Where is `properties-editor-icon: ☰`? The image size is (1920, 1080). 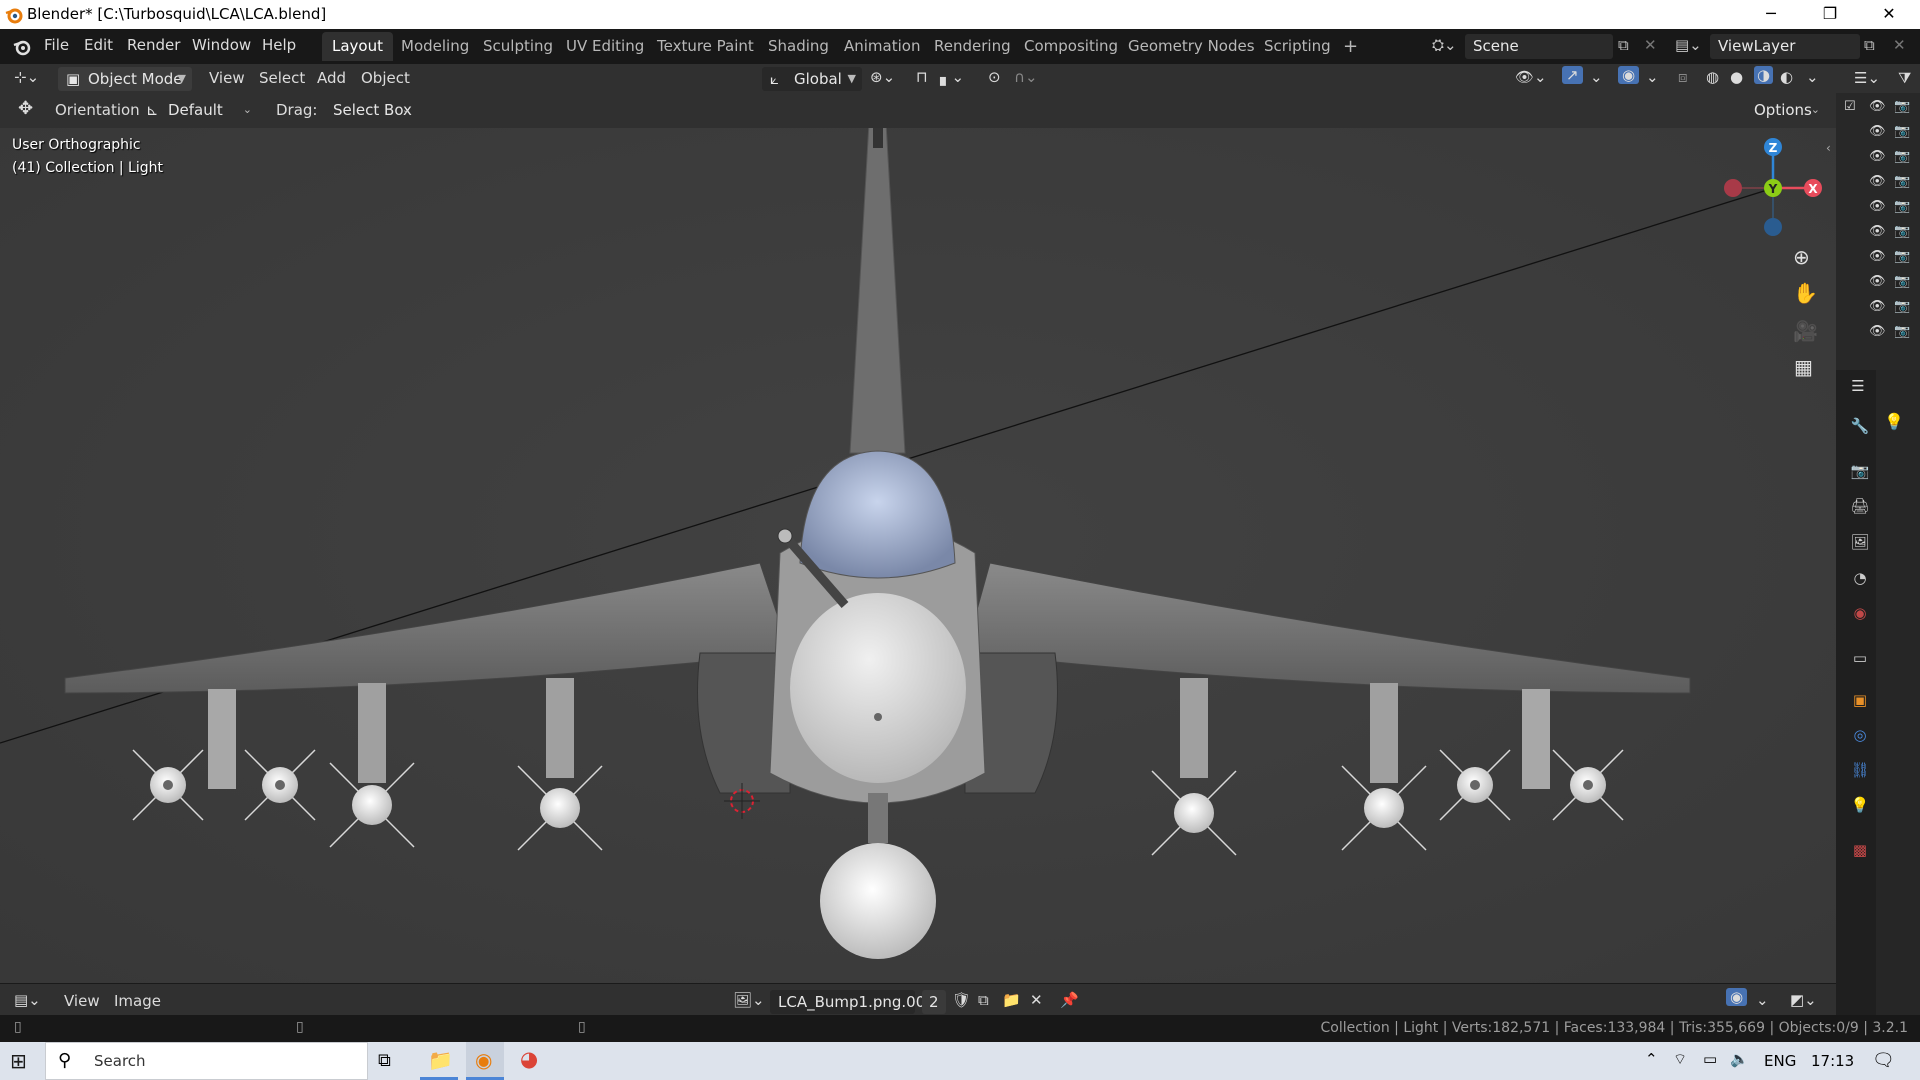
properties-editor-icon: ☰ is located at coordinates (1858, 386).